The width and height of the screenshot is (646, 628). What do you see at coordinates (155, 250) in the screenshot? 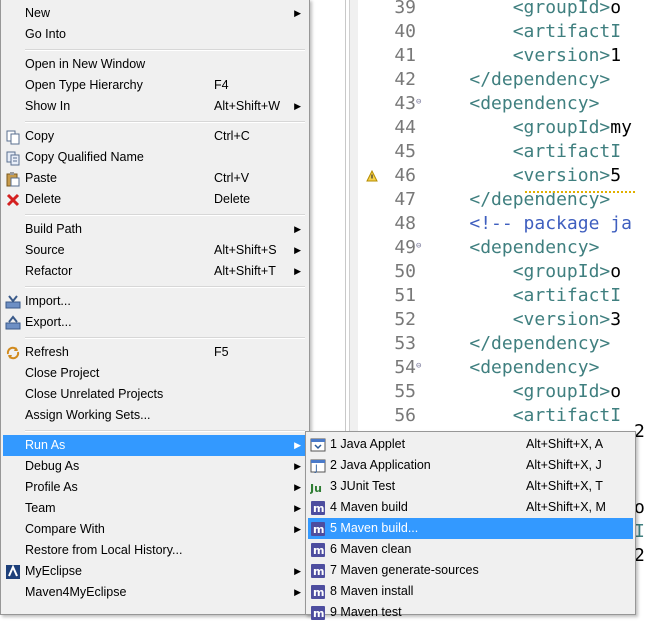
I see `menu-item-source: Source Alt+Shift+S ▶` at bounding box center [155, 250].